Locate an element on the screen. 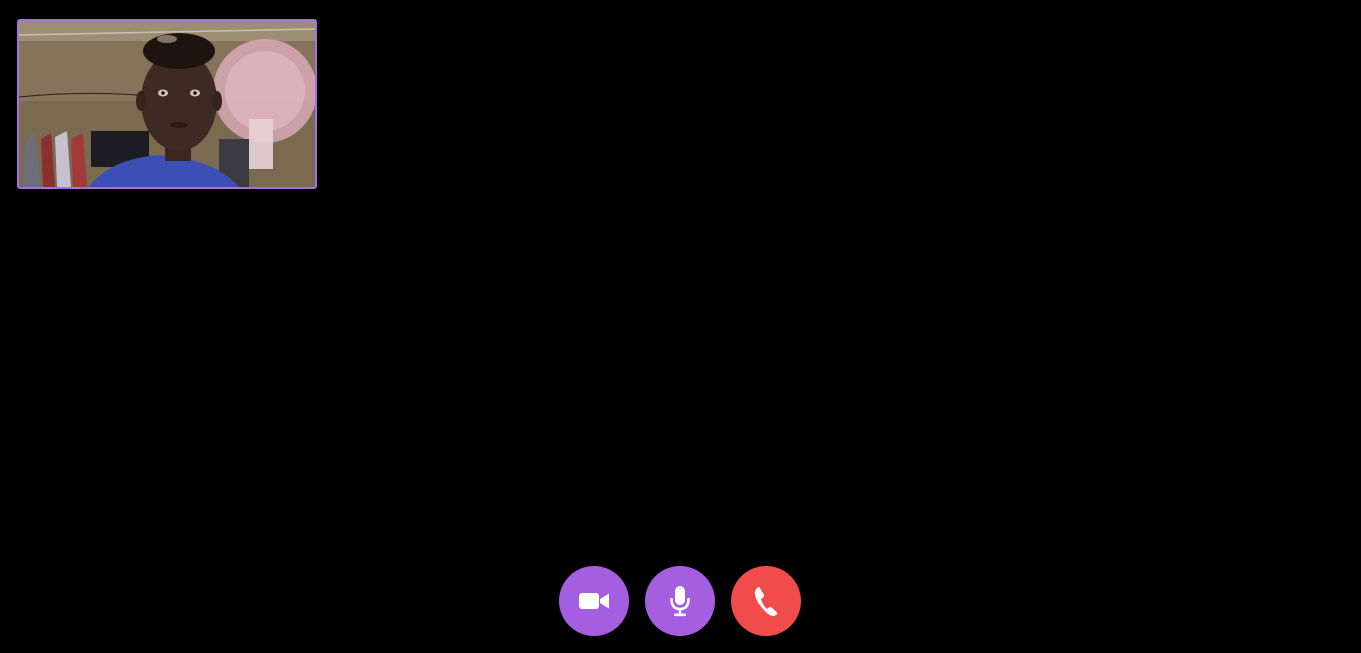 The width and height of the screenshot is (1361, 653). video-camera-icon is located at coordinates (594, 601).